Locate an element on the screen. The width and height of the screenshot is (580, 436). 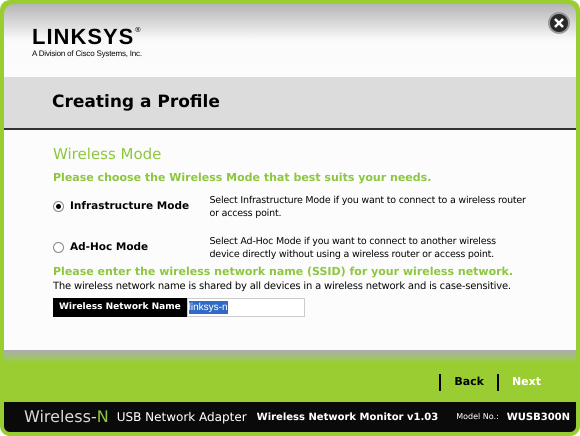
model-label: Model No.: is located at coordinates (477, 417).